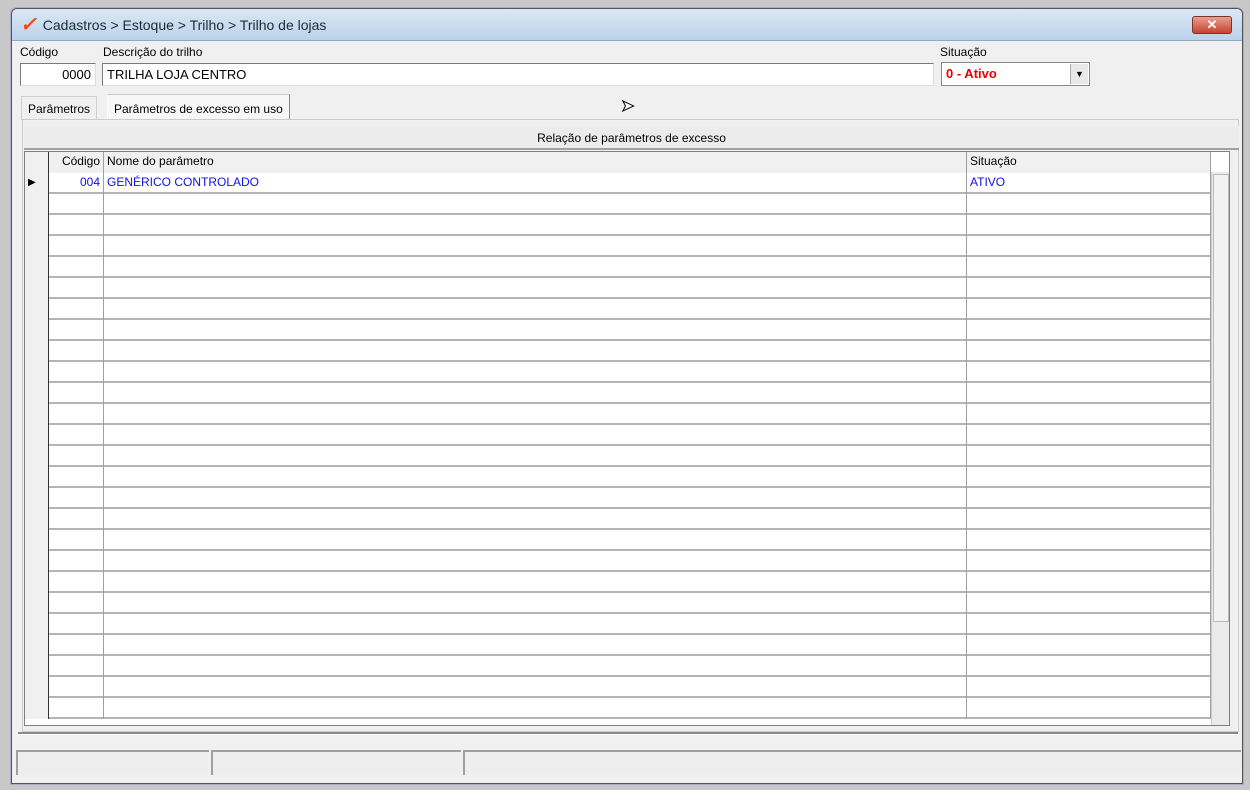 Image resolution: width=1250 pixels, height=790 pixels. I want to click on scrollbar-thumb, so click(1221, 398).